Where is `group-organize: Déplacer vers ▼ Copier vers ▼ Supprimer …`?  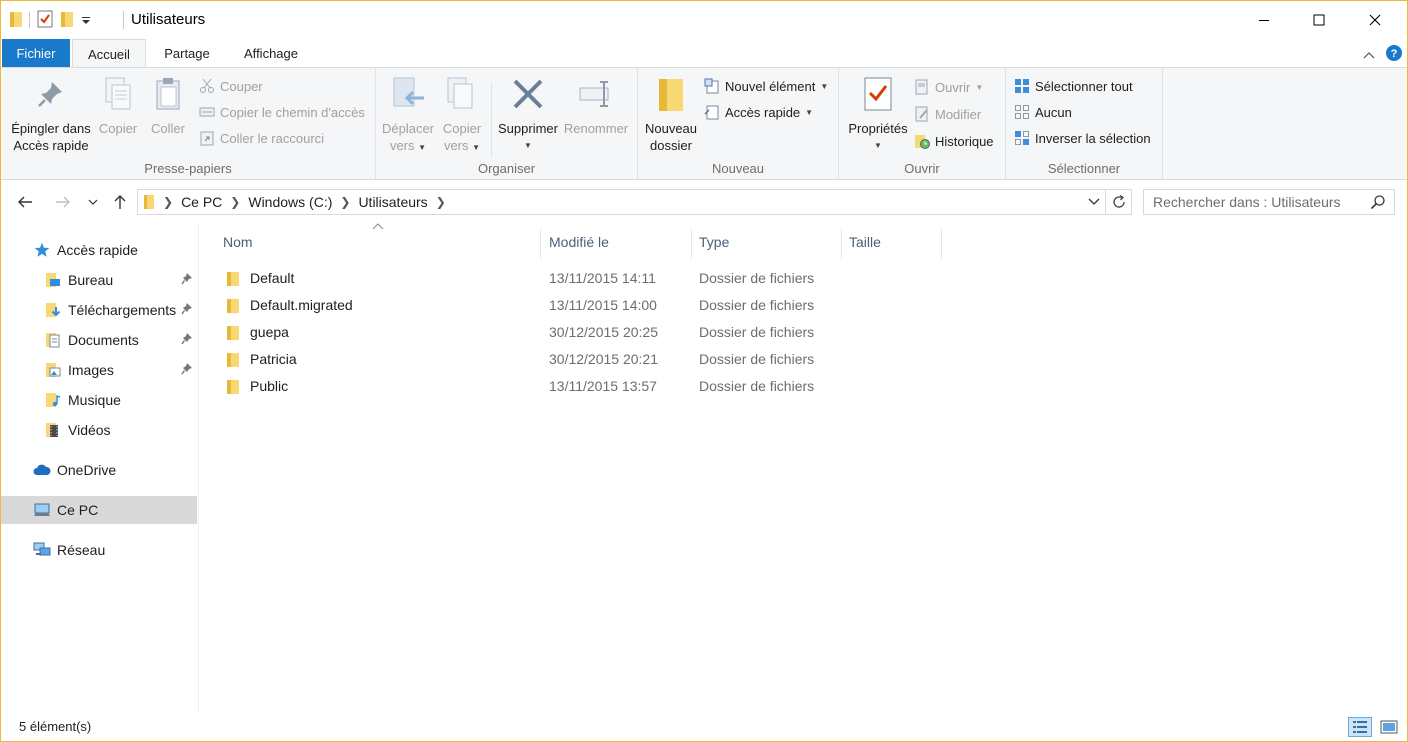 group-organize: Déplacer vers ▼ Copier vers ▼ Supprimer … is located at coordinates (507, 123).